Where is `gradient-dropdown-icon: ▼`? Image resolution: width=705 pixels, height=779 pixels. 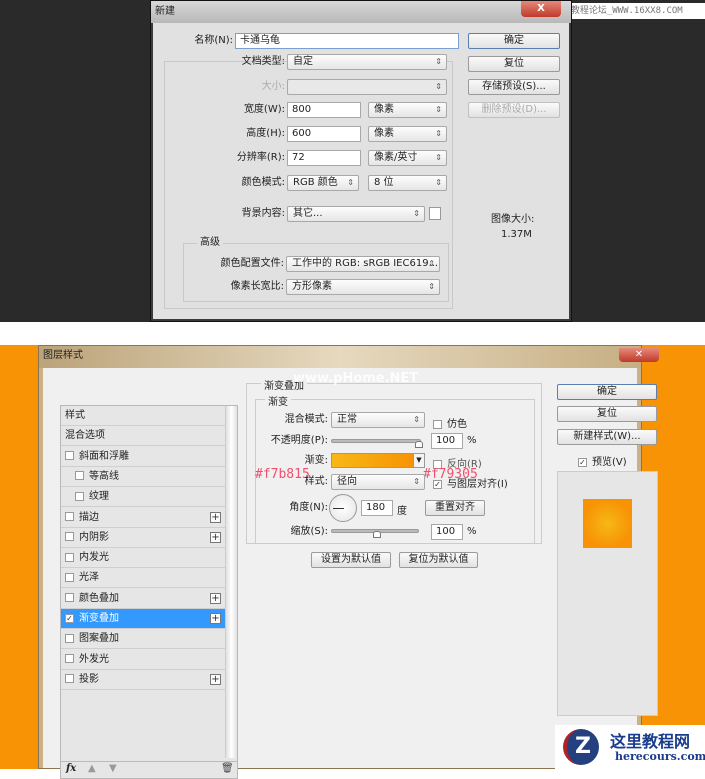
gradient-dropdown-icon: ▼ is located at coordinates (419, 460).